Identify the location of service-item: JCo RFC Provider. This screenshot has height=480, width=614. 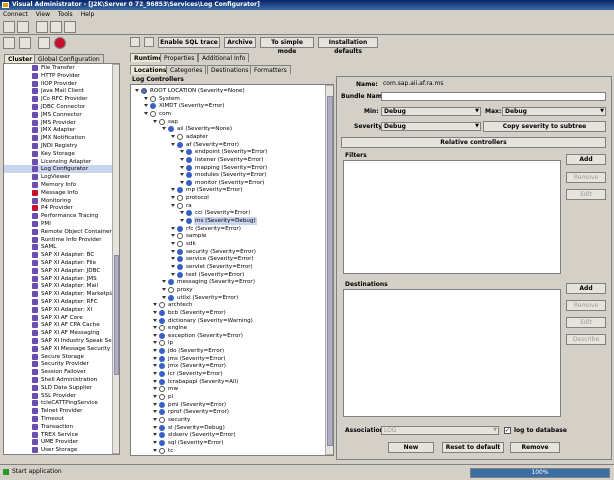
(58, 99).